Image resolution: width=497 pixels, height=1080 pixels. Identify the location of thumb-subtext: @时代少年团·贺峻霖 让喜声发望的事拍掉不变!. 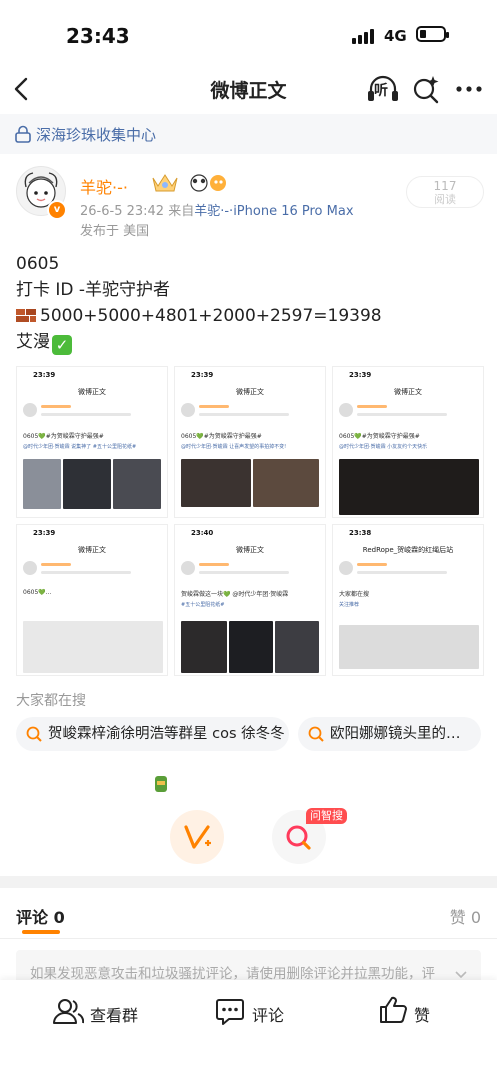
(234, 447).